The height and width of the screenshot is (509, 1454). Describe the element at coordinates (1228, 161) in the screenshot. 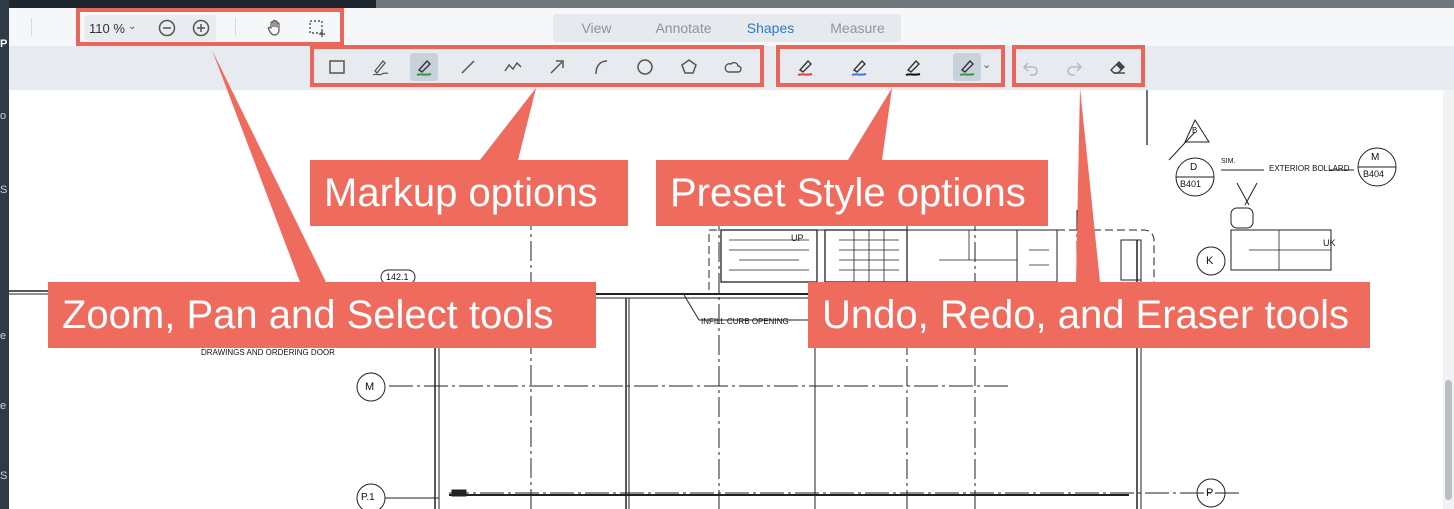

I see `drawing-note-sim: SIM.` at that location.